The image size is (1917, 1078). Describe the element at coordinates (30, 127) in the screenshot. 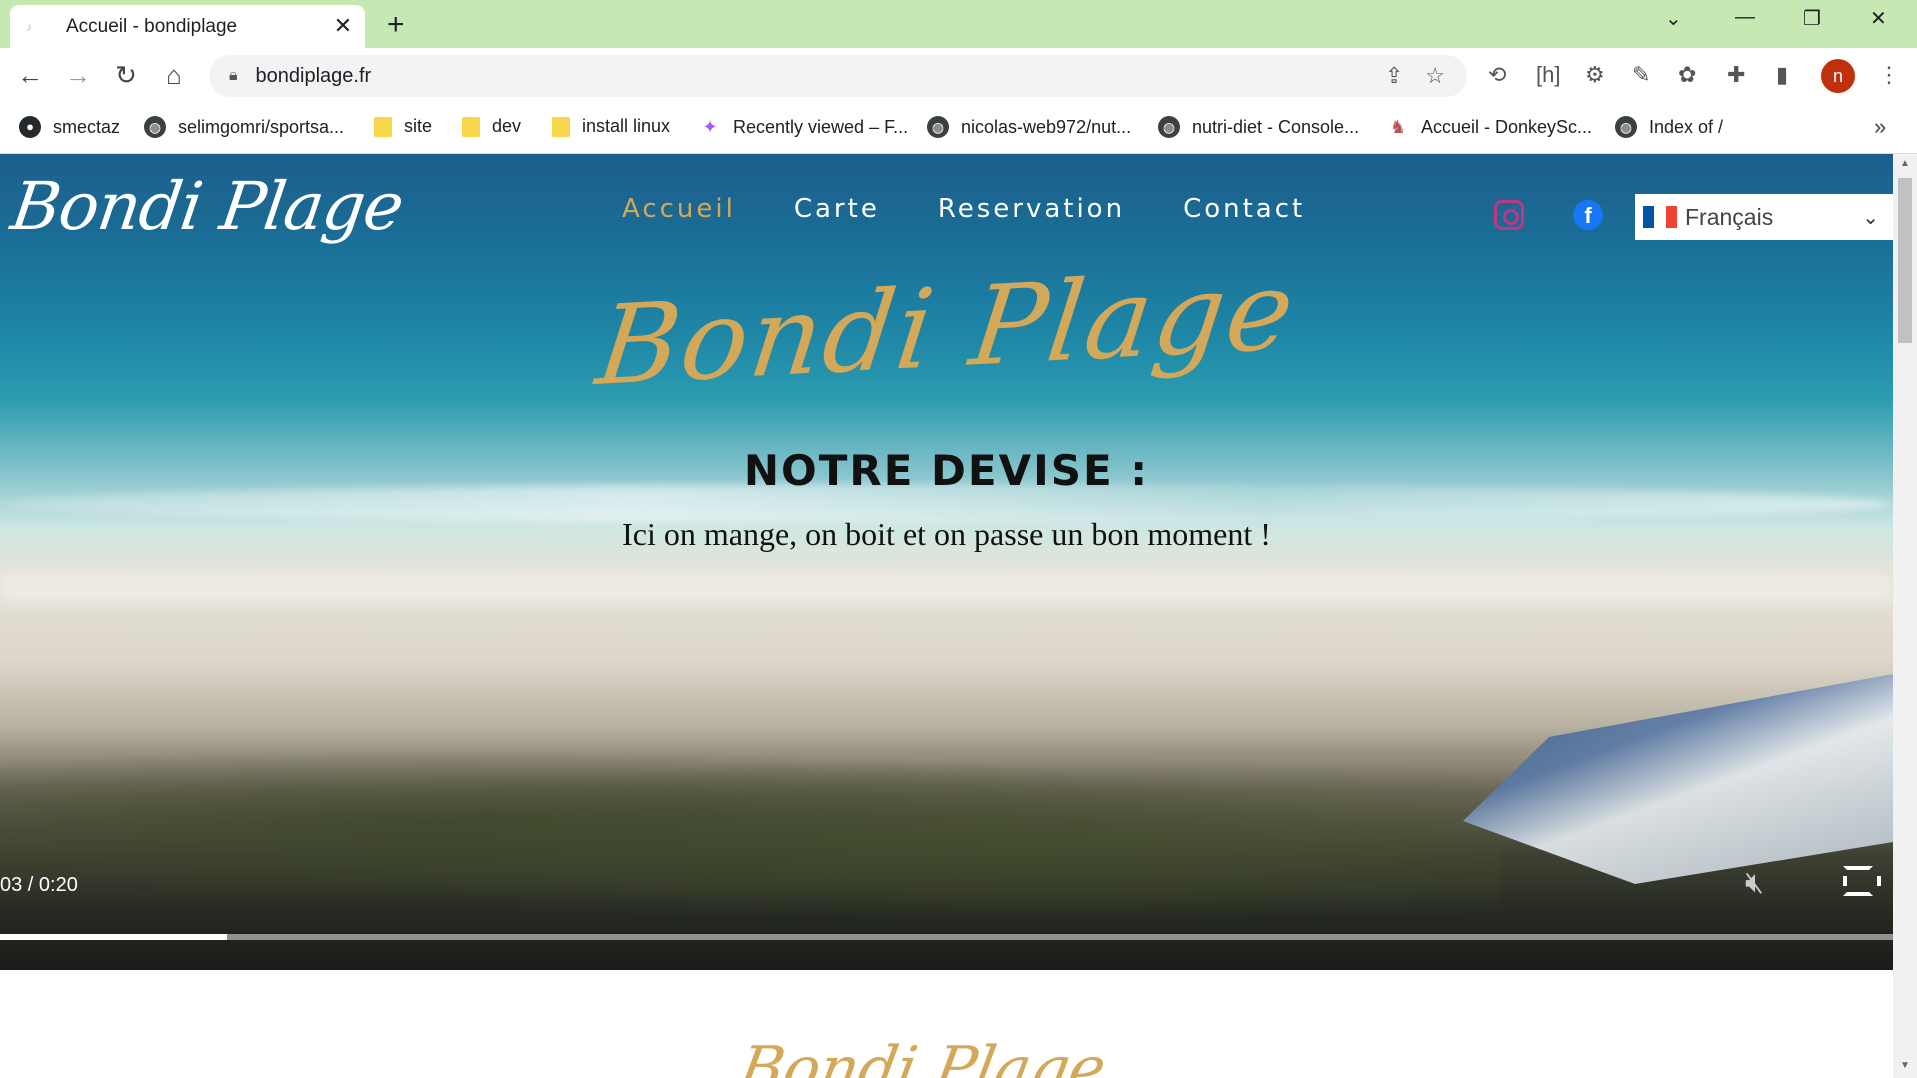

I see `github-icon: ●` at that location.